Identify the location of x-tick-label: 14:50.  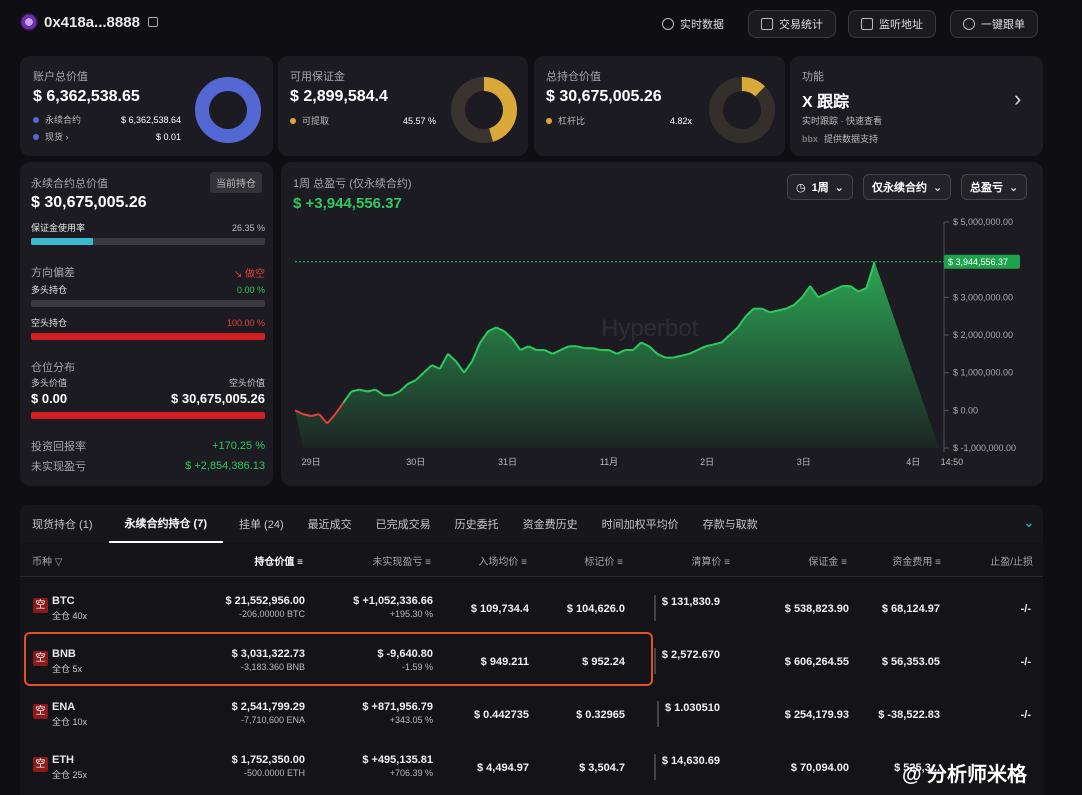
(952, 462).